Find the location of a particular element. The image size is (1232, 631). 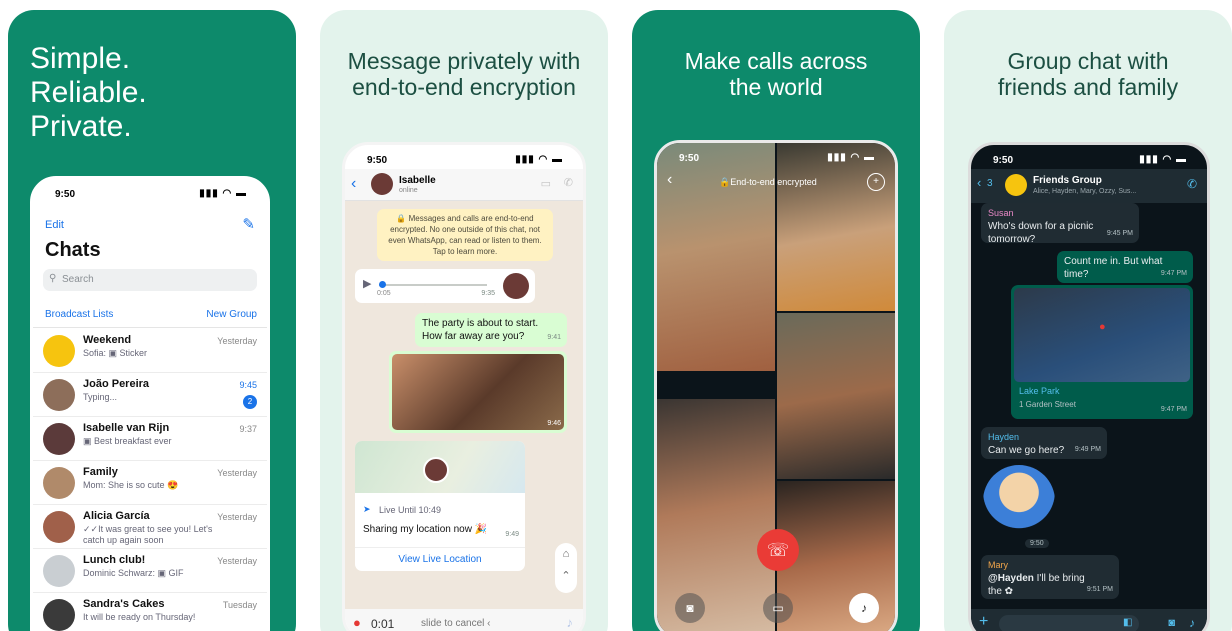

composer-bar: + ◧ ◙ ♪ is located at coordinates (1089, 620).